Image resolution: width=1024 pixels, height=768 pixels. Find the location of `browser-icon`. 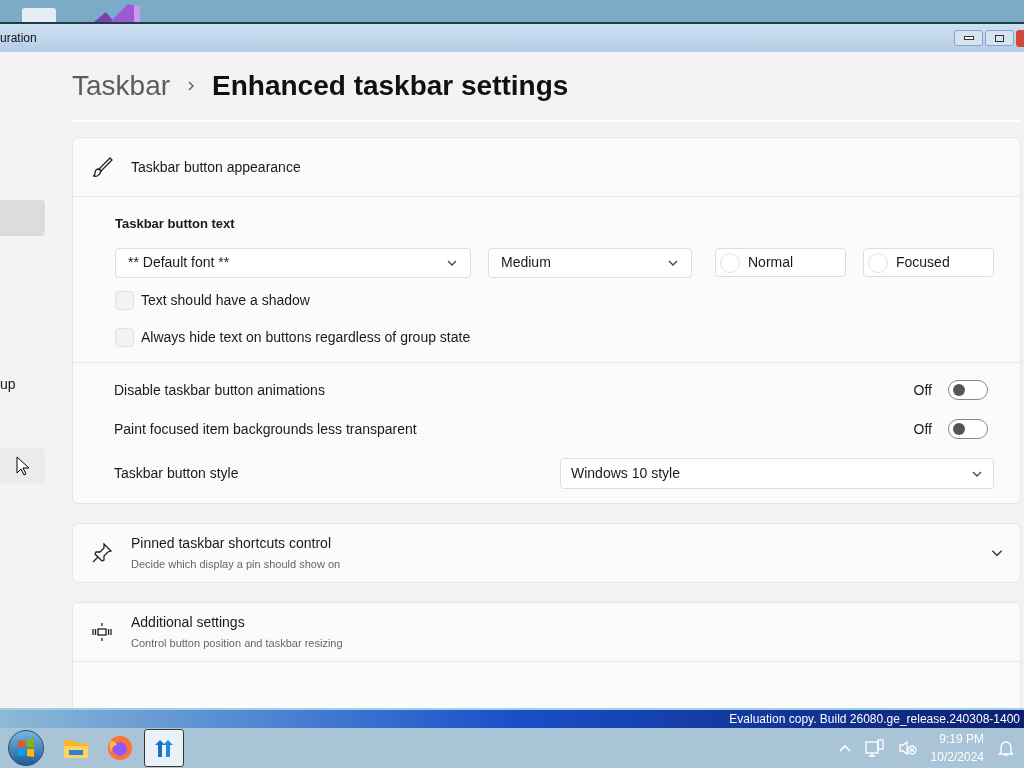

browser-icon is located at coordinates (120, 748).